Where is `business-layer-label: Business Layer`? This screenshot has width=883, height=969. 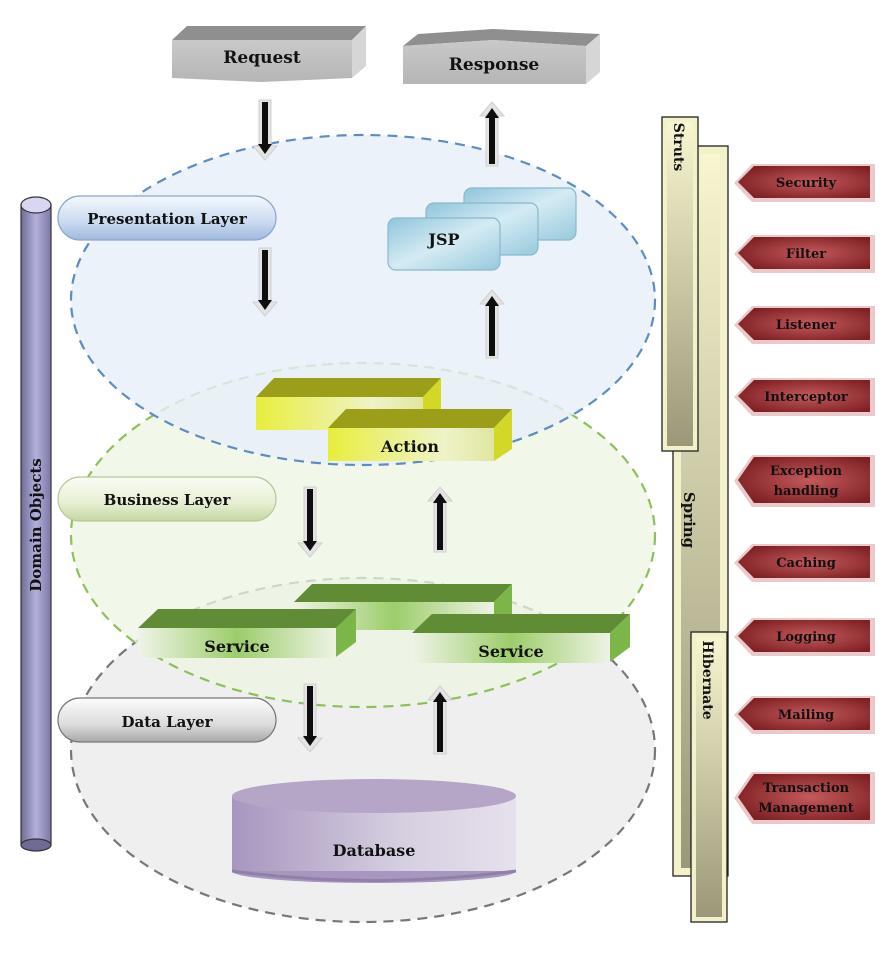 business-layer-label: Business Layer is located at coordinates (168, 500).